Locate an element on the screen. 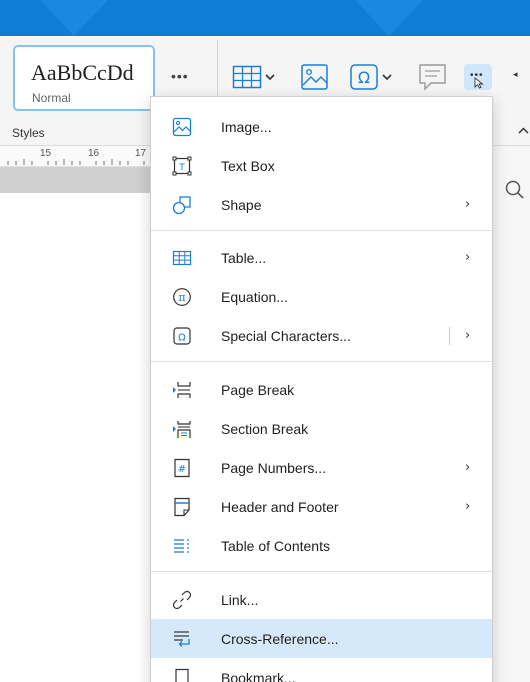  ruler-mark: 17 is located at coordinates (141, 153).